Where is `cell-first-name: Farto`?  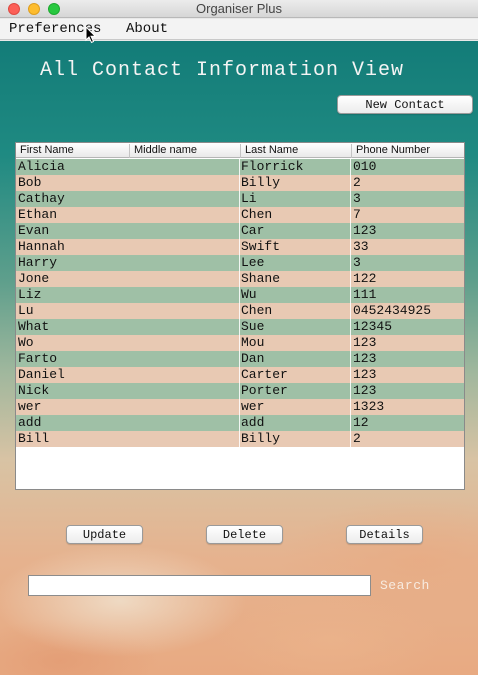
cell-first-name: Farto is located at coordinates (38, 358).